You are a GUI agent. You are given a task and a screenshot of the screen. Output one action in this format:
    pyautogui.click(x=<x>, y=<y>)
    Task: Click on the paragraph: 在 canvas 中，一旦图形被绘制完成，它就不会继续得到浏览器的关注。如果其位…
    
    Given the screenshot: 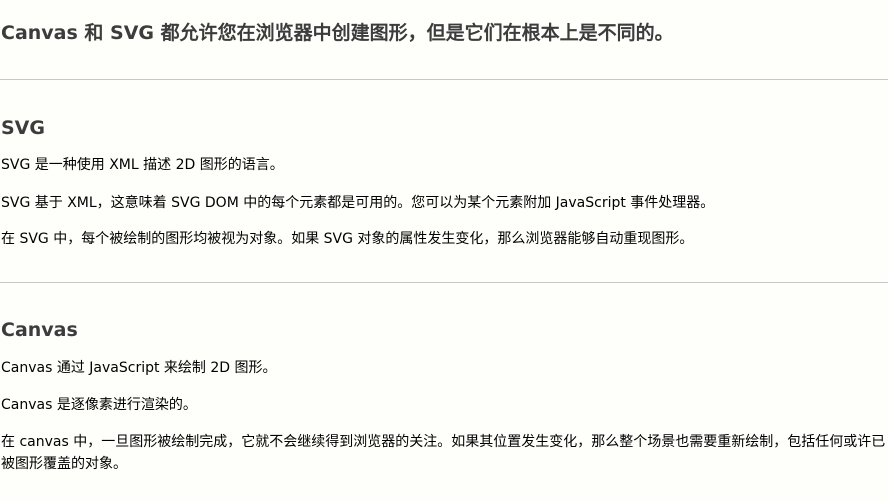 What is the action you would take?
    pyautogui.click(x=443, y=453)
    